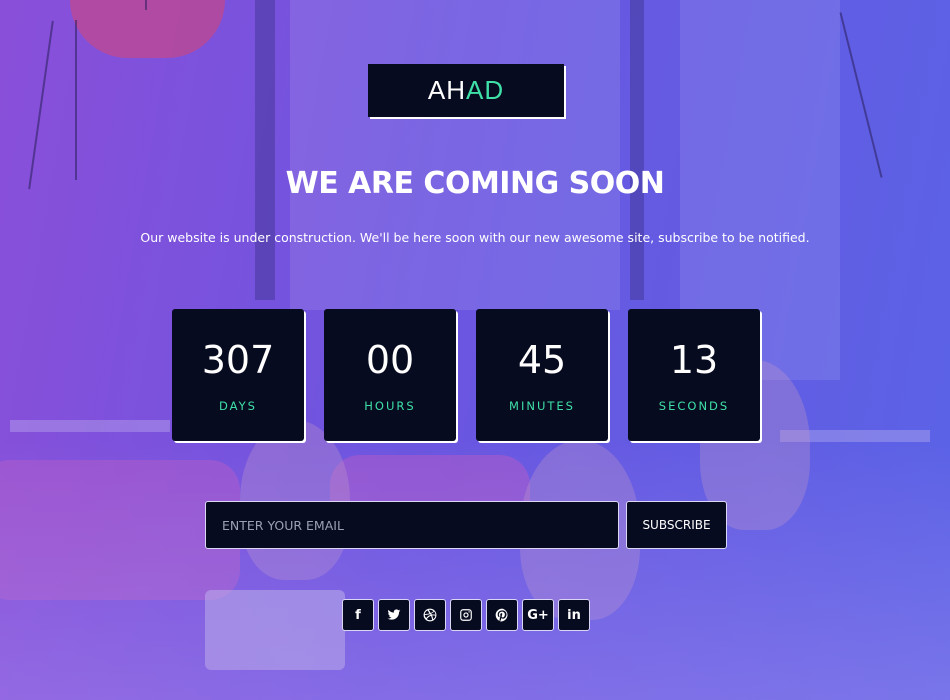 Image resolution: width=950 pixels, height=700 pixels. I want to click on countdown-days: 307 DAYS, so click(238, 375).